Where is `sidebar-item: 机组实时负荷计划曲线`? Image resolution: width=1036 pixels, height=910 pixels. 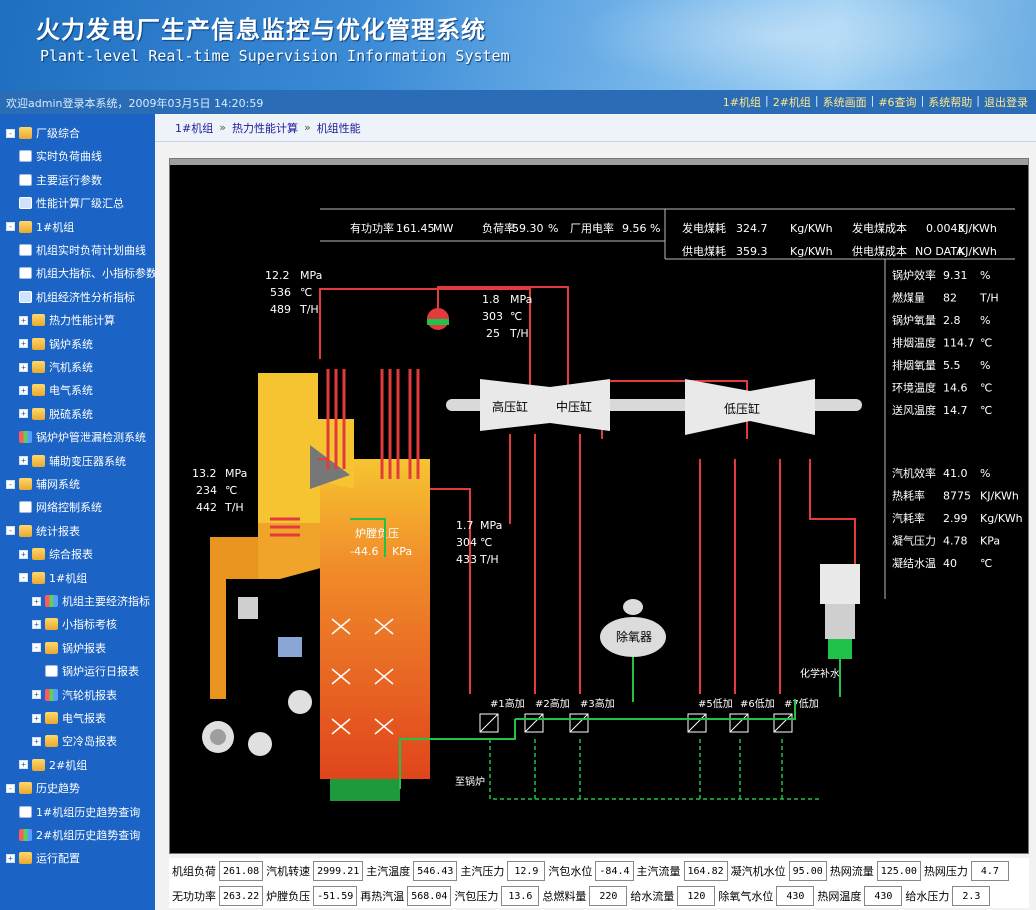
sidebar-item: 机组实时负荷计划曲线 is located at coordinates (82, 250).